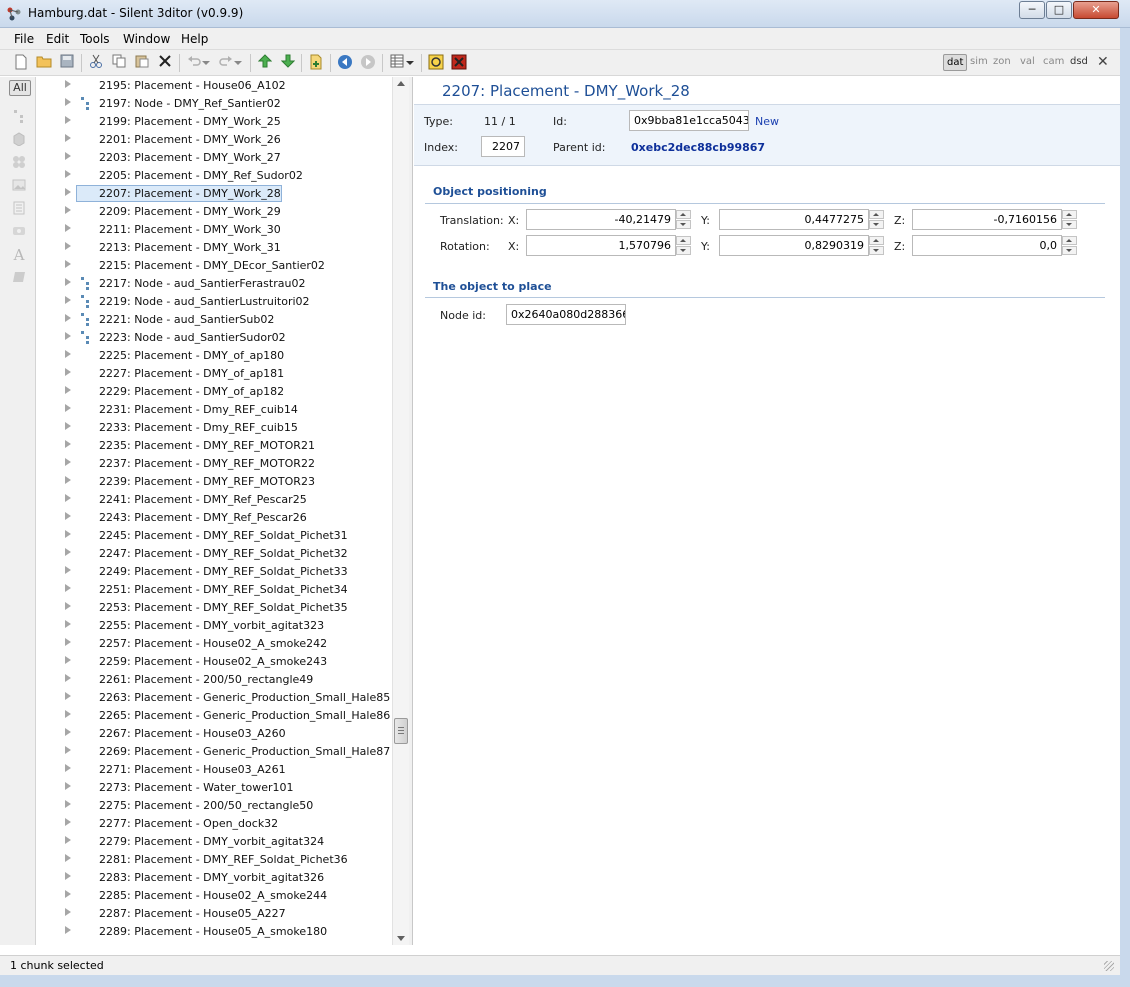  What do you see at coordinates (214, 482) in the screenshot?
I see `tree-row: 2239: Placement - DMY_REF_MOTOR23` at bounding box center [214, 482].